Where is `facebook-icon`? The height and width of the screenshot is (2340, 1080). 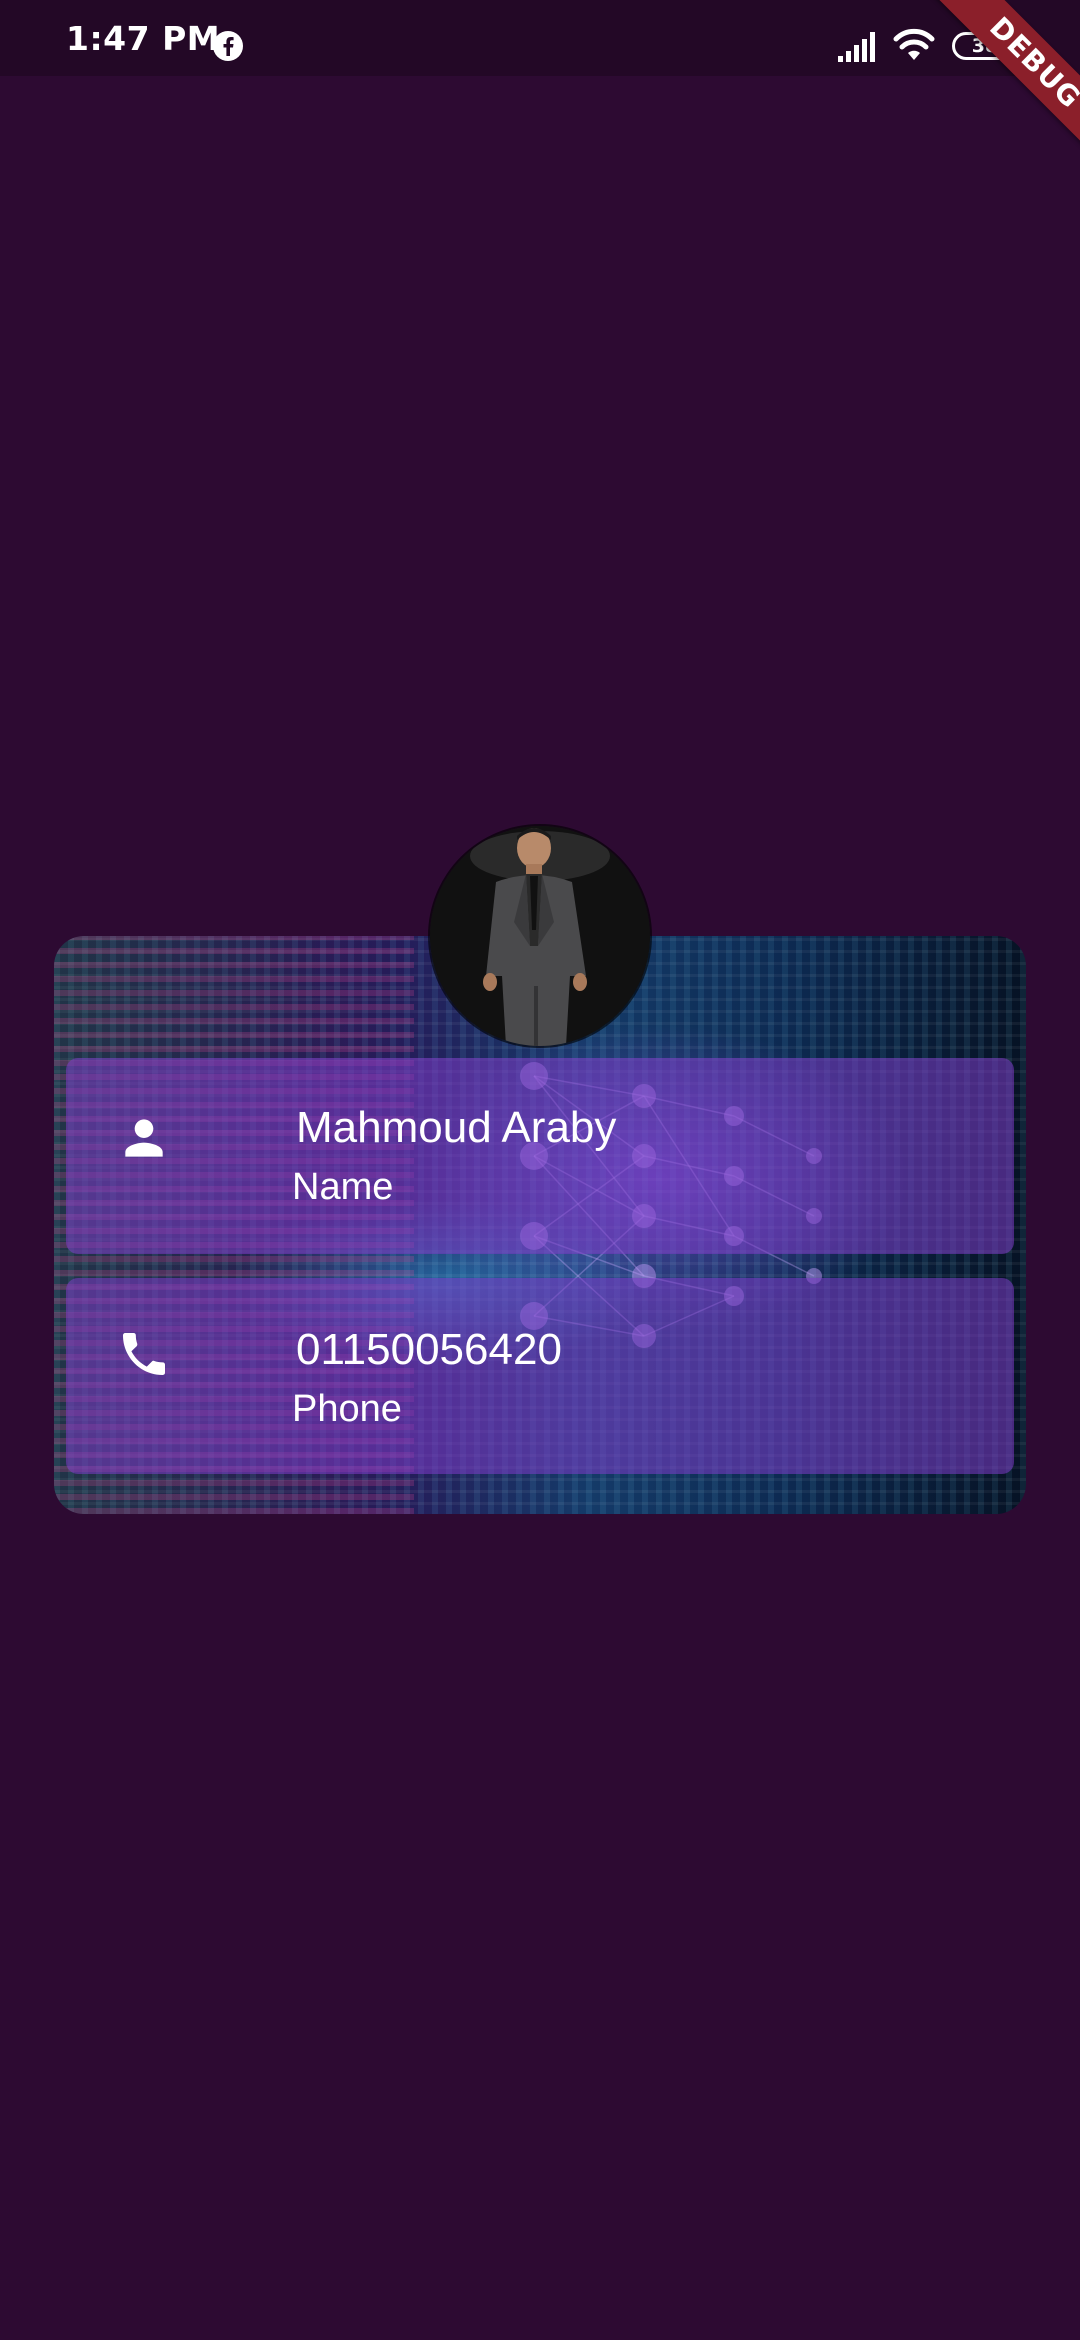 facebook-icon is located at coordinates (228, 46).